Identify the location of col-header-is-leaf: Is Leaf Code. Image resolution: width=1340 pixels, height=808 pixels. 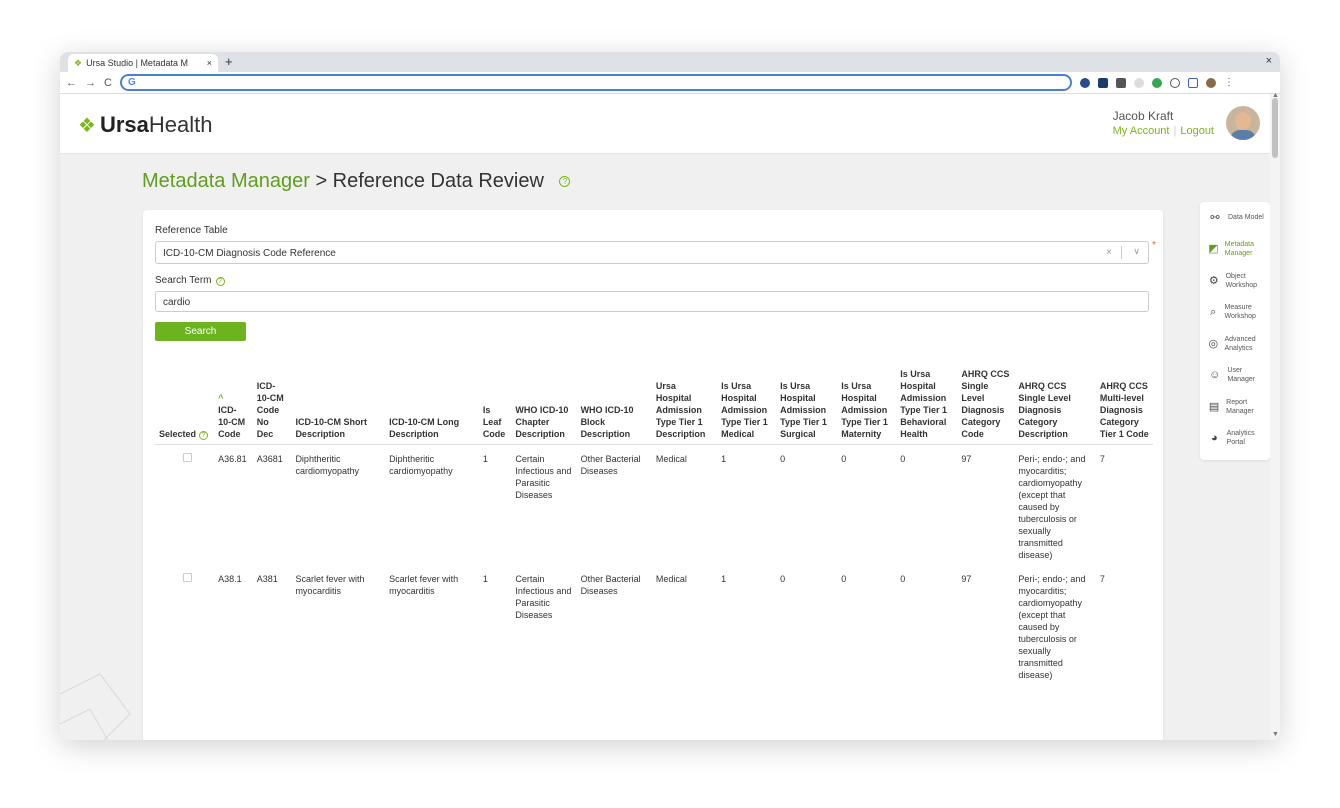
(495, 406).